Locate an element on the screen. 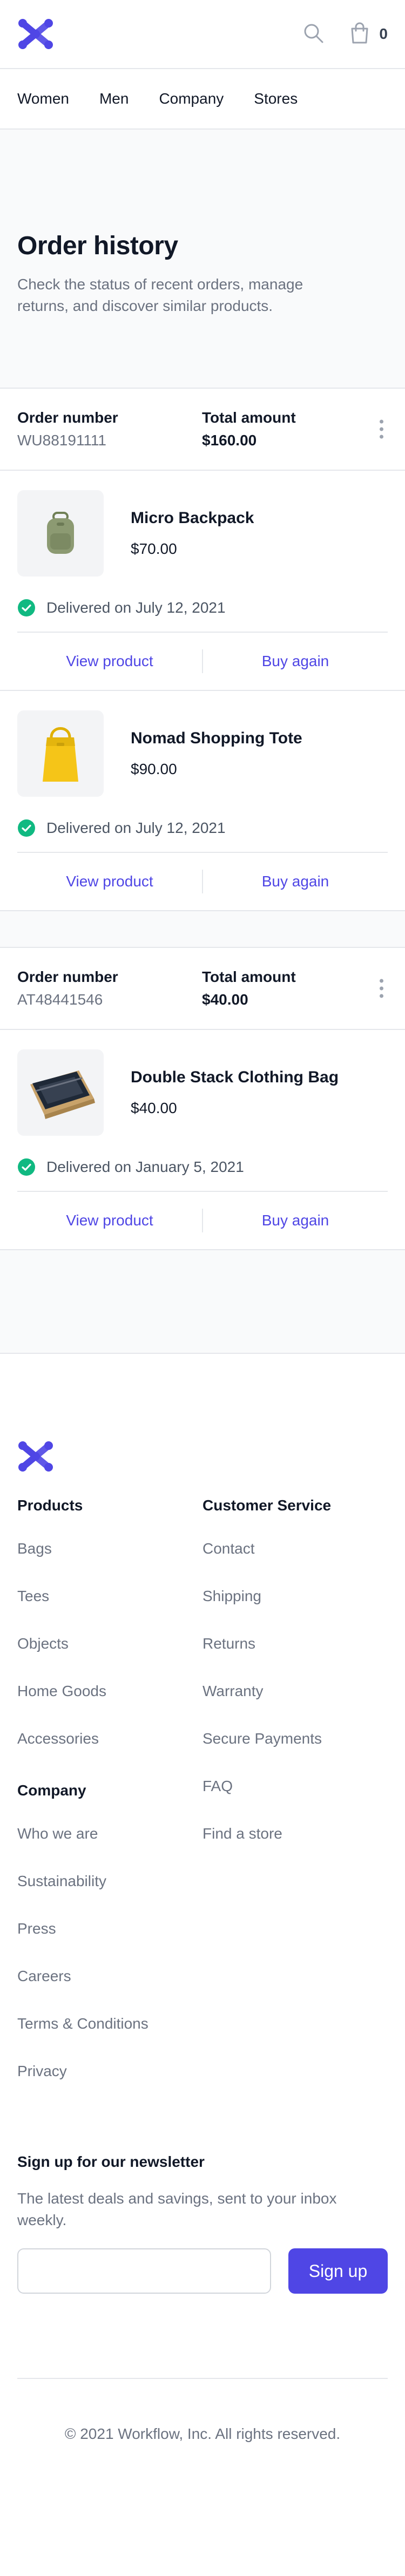  product-image-clothing-bag is located at coordinates (61, 1092).